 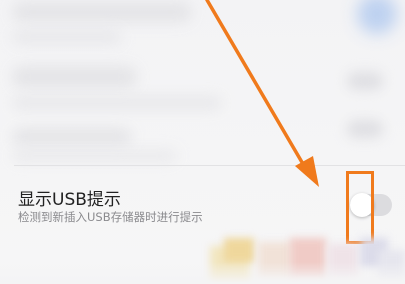 What do you see at coordinates (209, 165) in the screenshot?
I see `row-divider` at bounding box center [209, 165].